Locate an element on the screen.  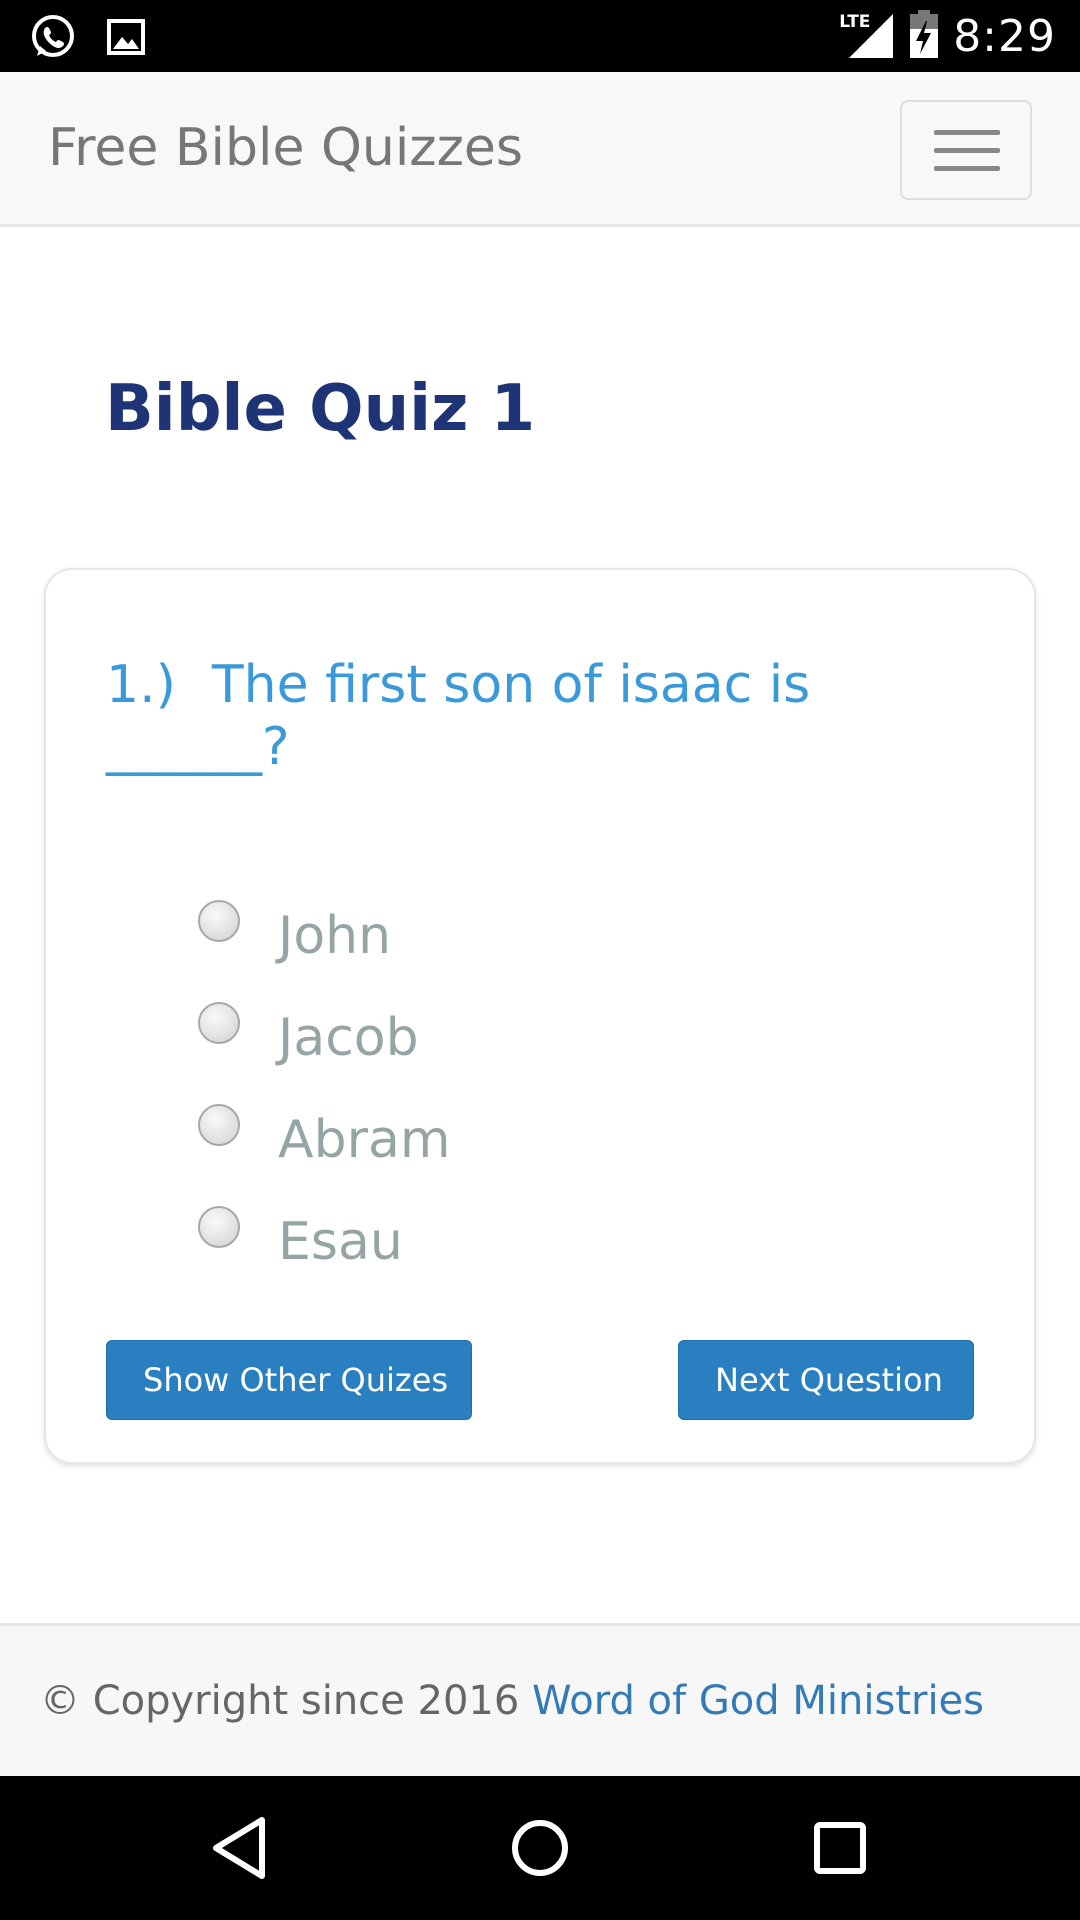
signal-icon: LTE is located at coordinates (867, 36).